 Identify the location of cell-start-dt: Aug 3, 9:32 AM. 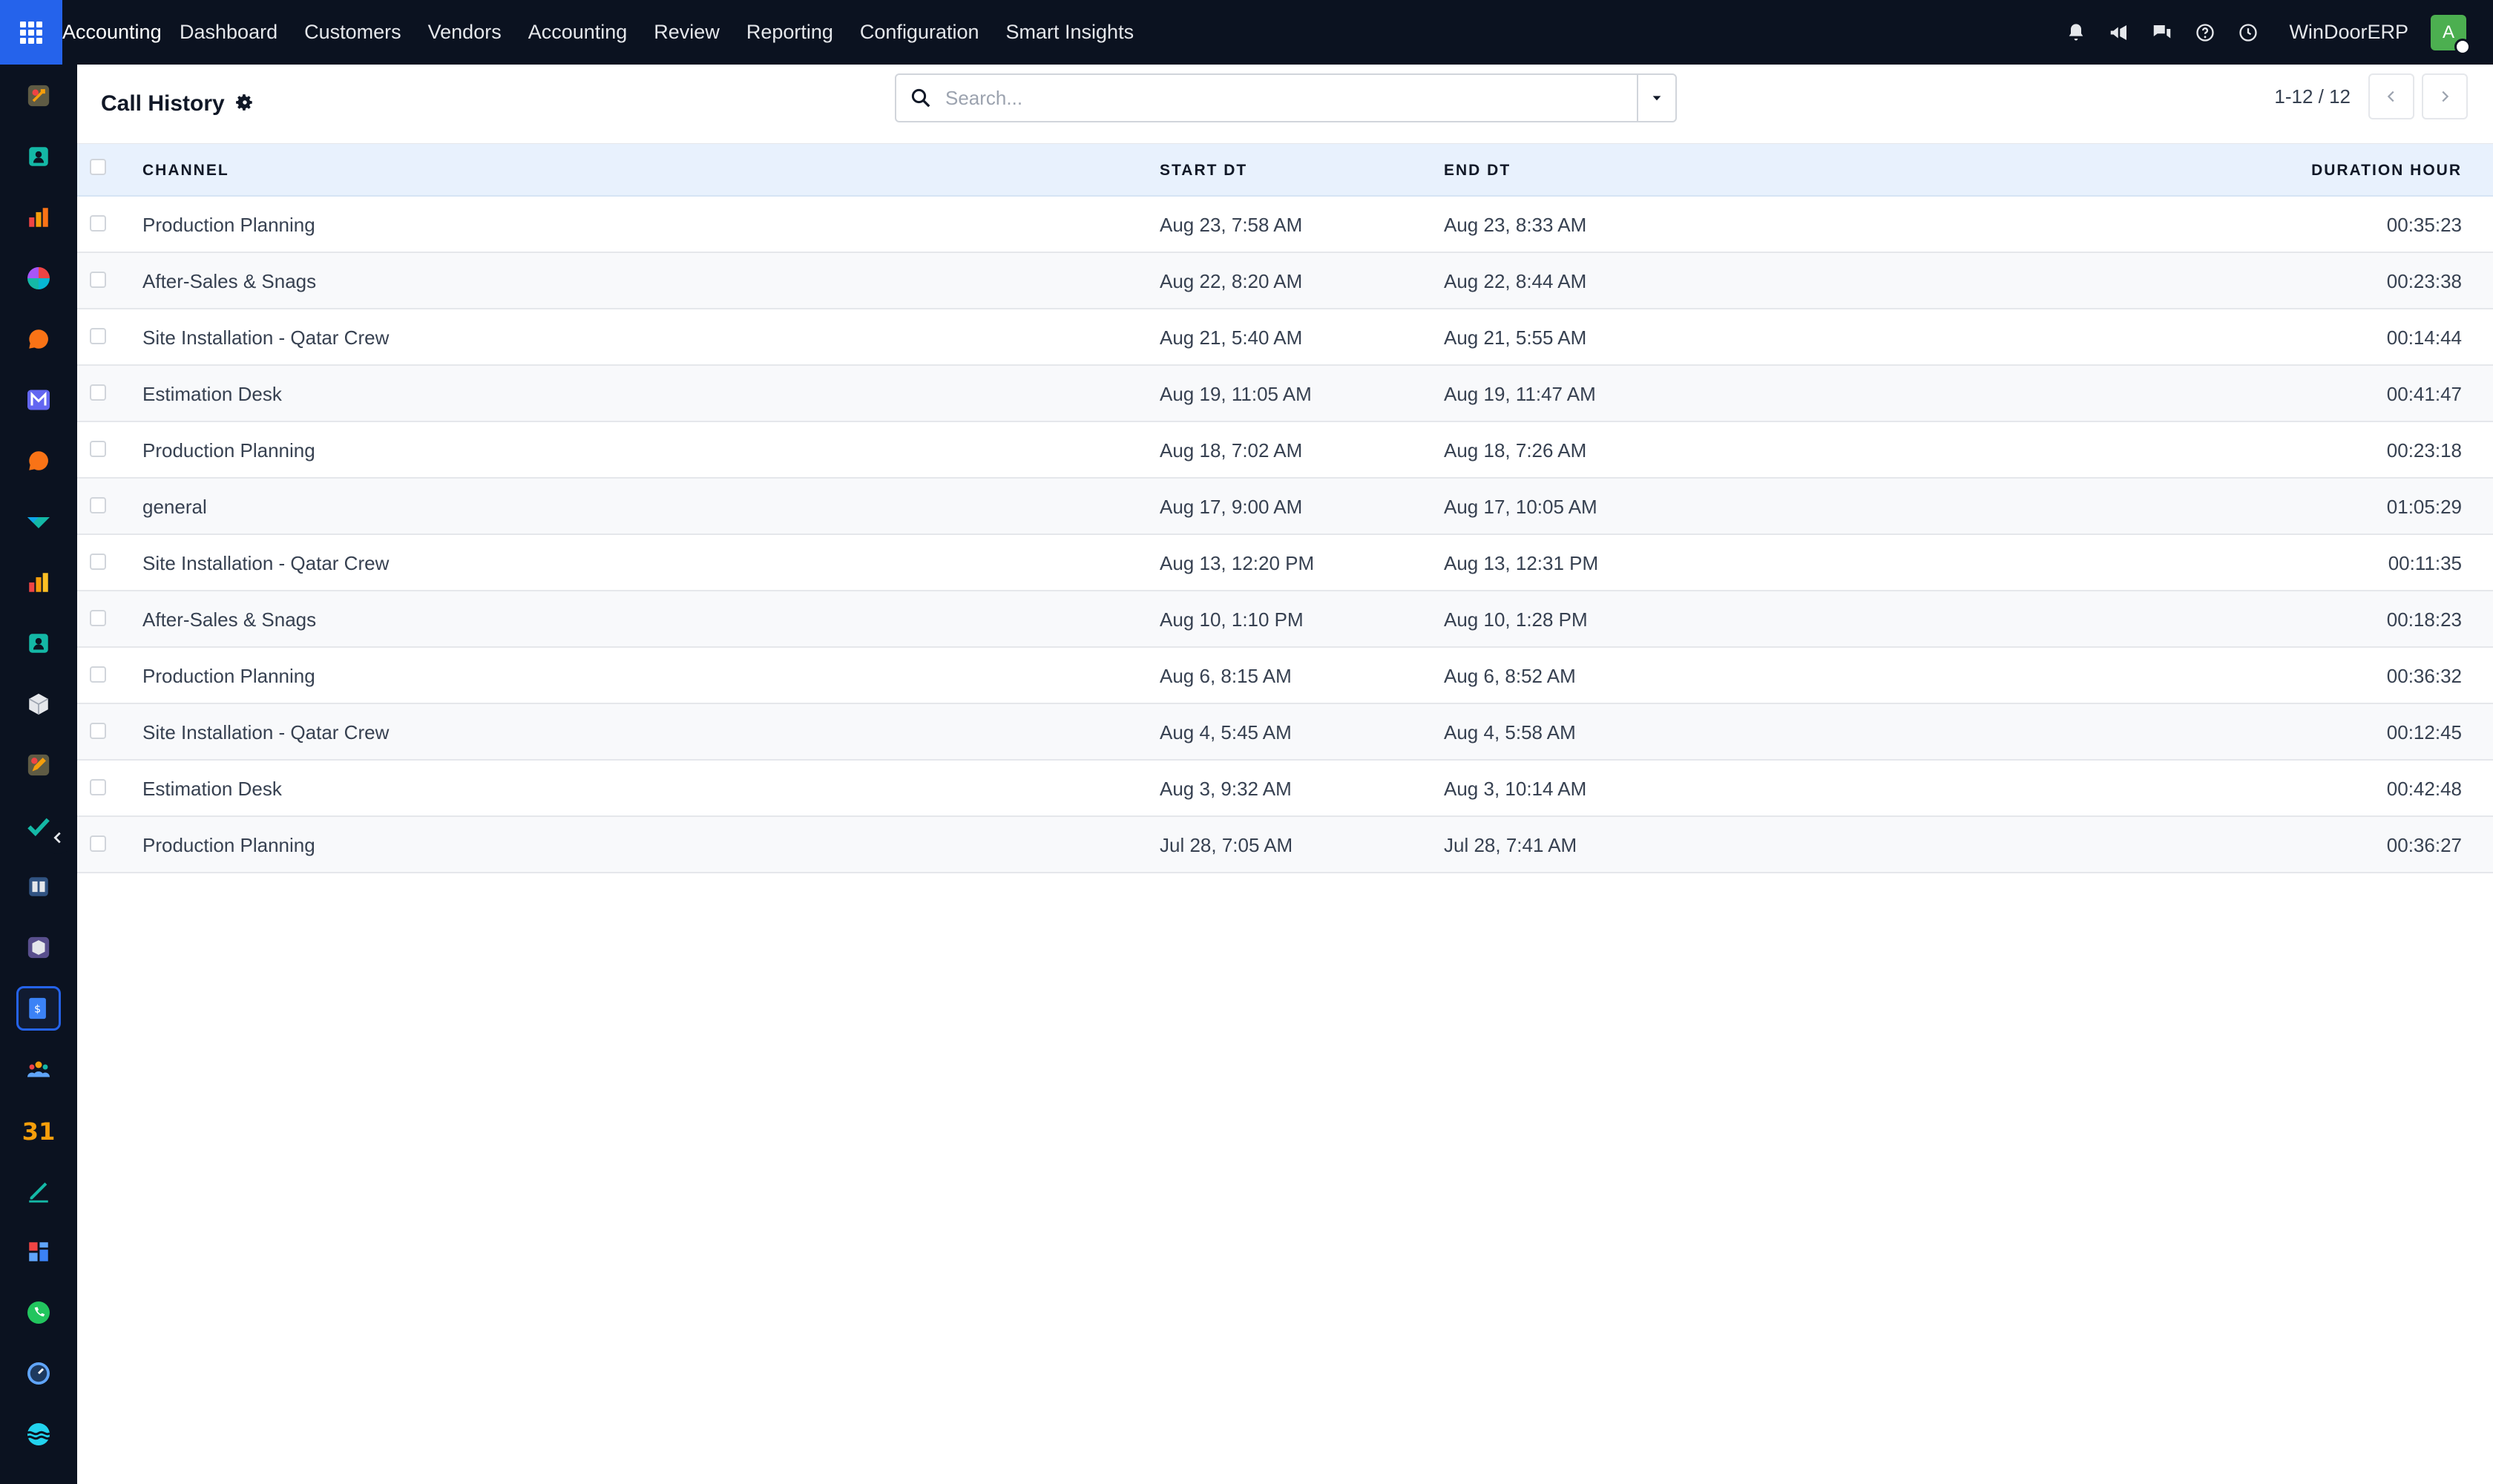
(1226, 789).